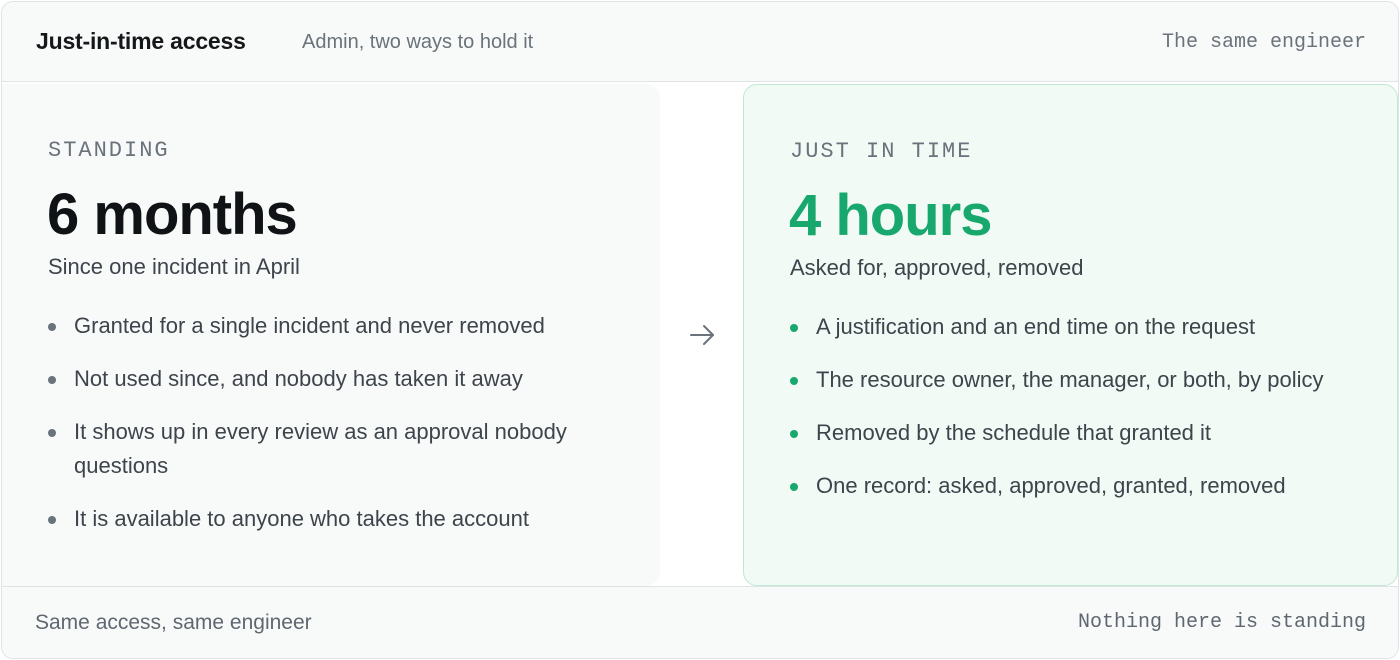 The image size is (1400, 660). Describe the element at coordinates (881, 151) in the screenshot. I see `jit-label: JUST IN TIME` at that location.